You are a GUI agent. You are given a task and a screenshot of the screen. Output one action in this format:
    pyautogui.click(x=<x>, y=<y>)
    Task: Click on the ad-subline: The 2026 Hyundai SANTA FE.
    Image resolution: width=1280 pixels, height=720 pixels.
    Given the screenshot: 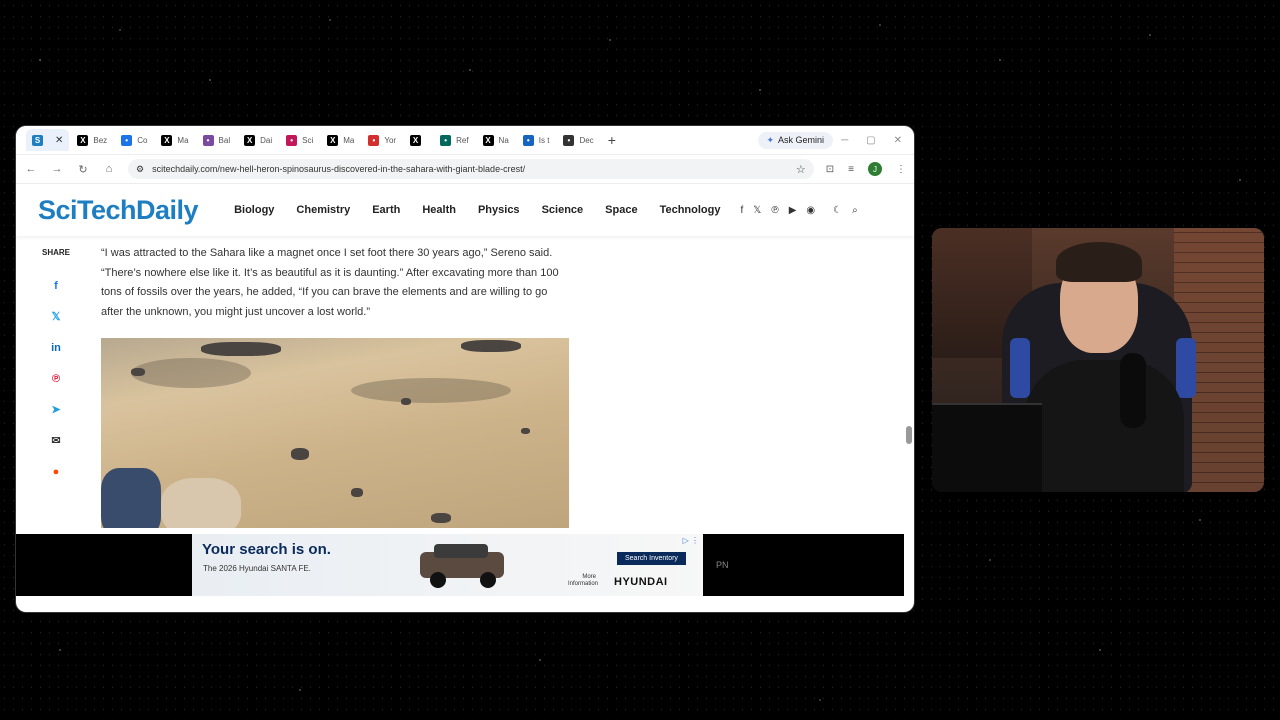 What is the action you would take?
    pyautogui.click(x=257, y=568)
    